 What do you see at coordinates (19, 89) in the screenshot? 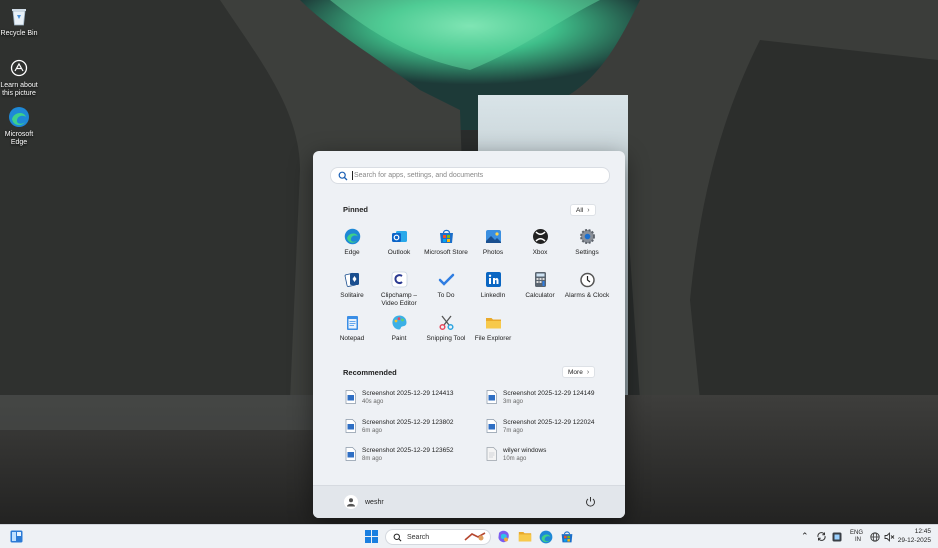
I see `desktop-icon-label: Learn about this picture` at bounding box center [19, 89].